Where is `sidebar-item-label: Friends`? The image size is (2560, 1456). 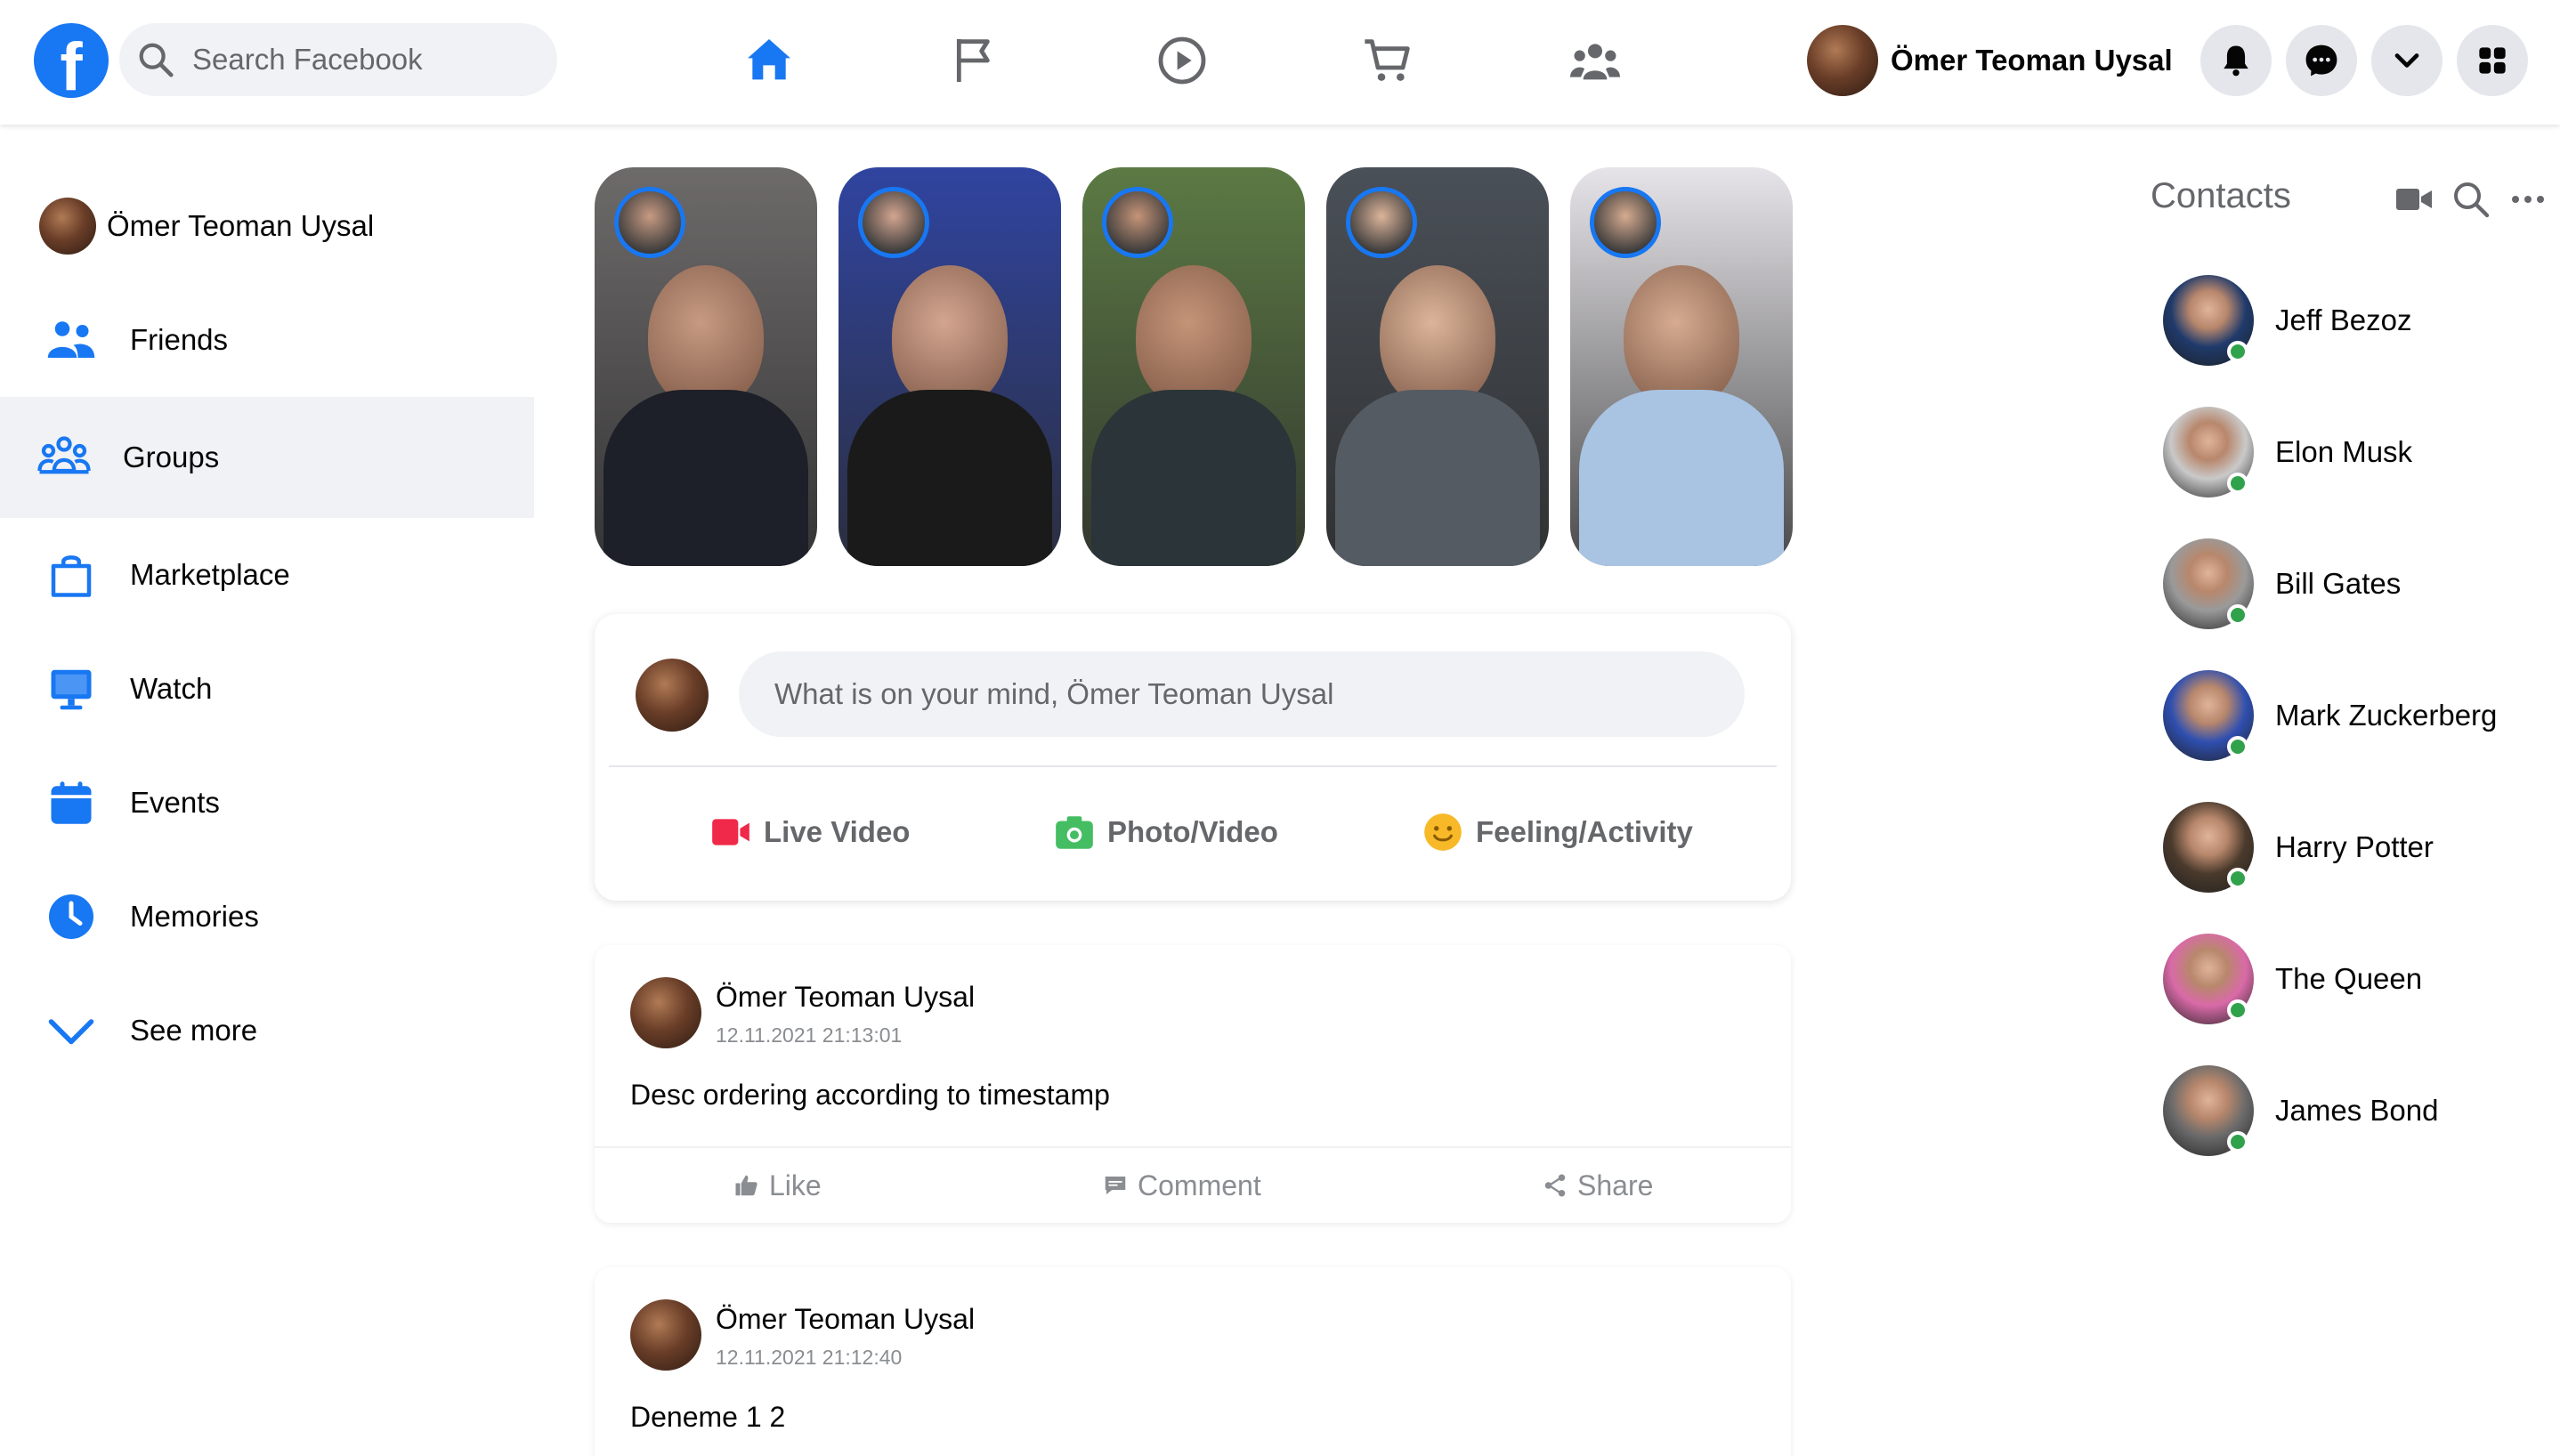 sidebar-item-label: Friends is located at coordinates (180, 339).